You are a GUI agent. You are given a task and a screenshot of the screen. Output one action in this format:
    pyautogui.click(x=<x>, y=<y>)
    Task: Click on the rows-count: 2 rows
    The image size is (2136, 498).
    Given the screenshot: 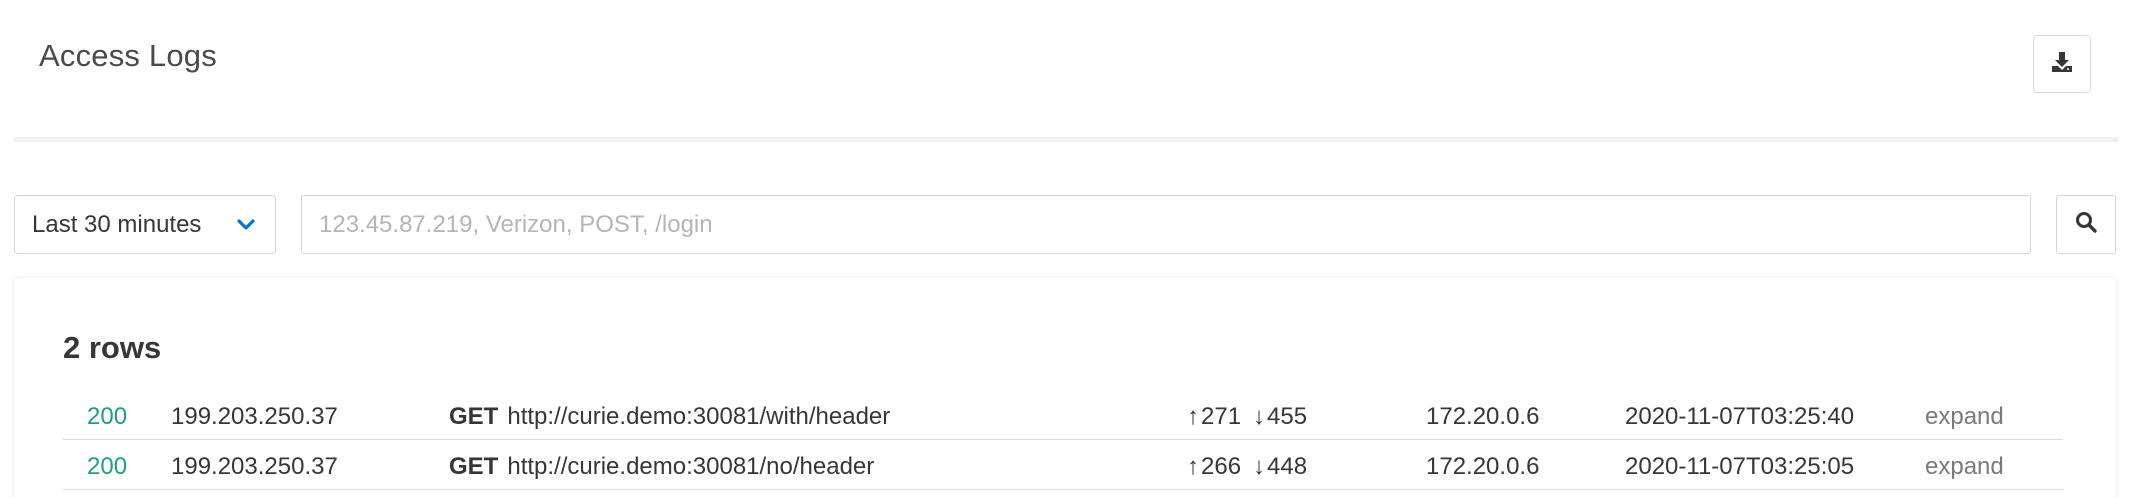 What is the action you would take?
    pyautogui.click(x=112, y=347)
    